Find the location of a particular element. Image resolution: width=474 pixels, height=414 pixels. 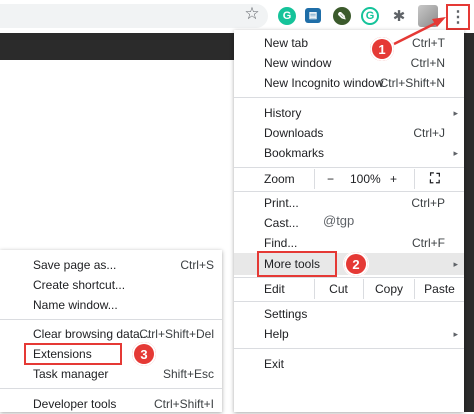

step-1-badge: 1 is located at coordinates (382, 49).